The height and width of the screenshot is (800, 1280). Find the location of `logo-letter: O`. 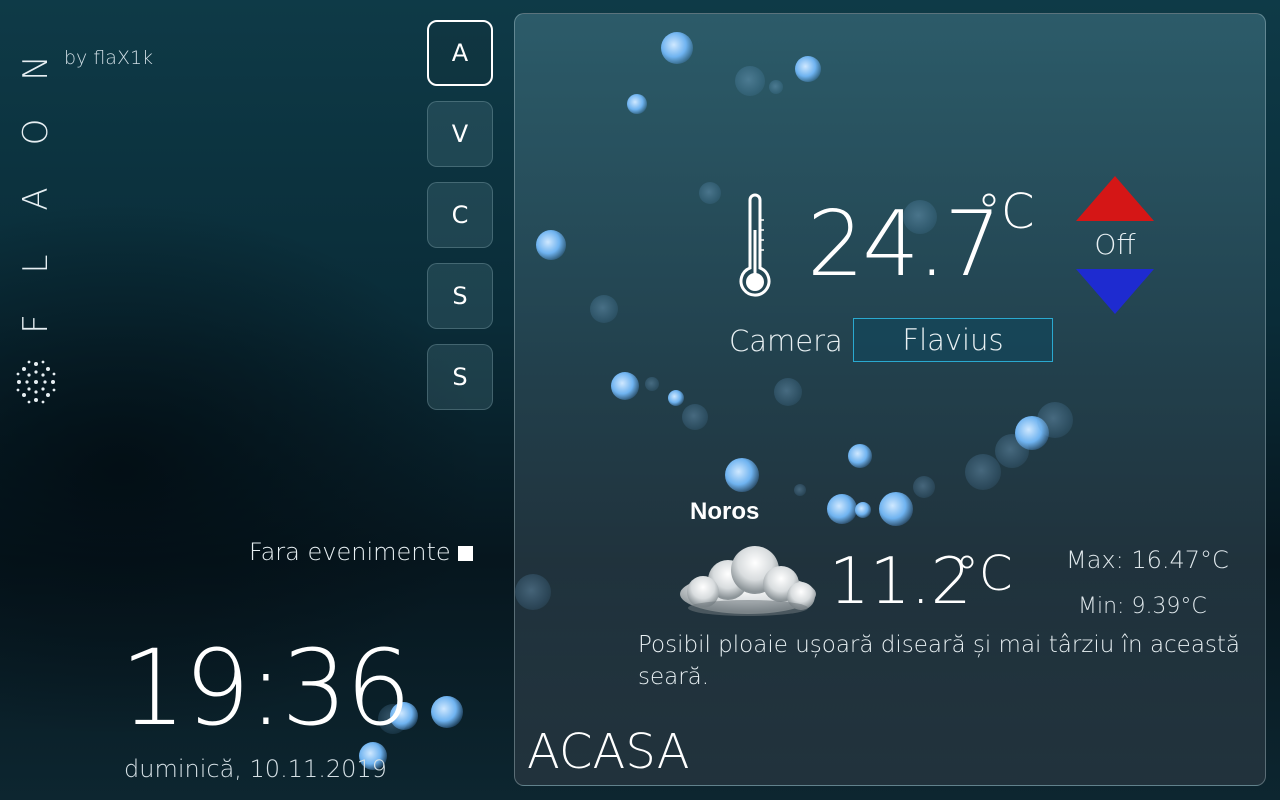

logo-letter: O is located at coordinates (36, 132).